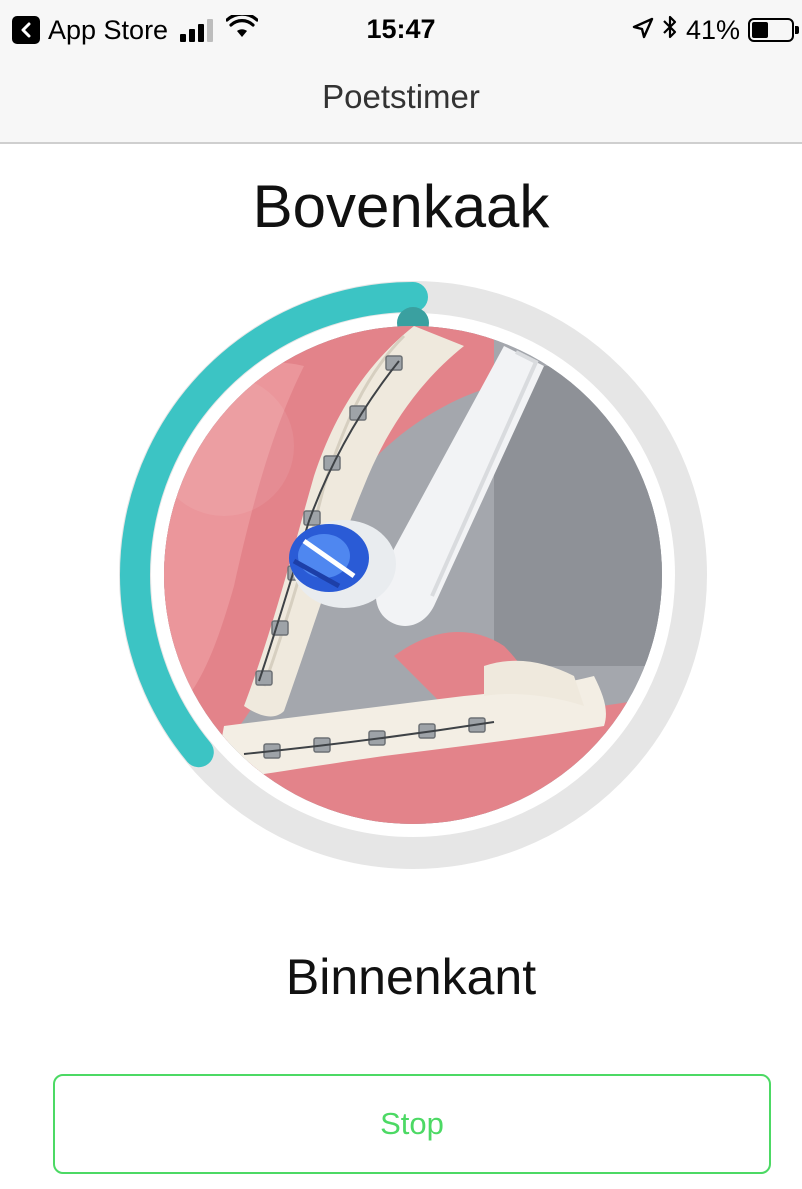 Image resolution: width=802 pixels, height=1189 pixels. I want to click on battery-percent: 41%, so click(712, 29).